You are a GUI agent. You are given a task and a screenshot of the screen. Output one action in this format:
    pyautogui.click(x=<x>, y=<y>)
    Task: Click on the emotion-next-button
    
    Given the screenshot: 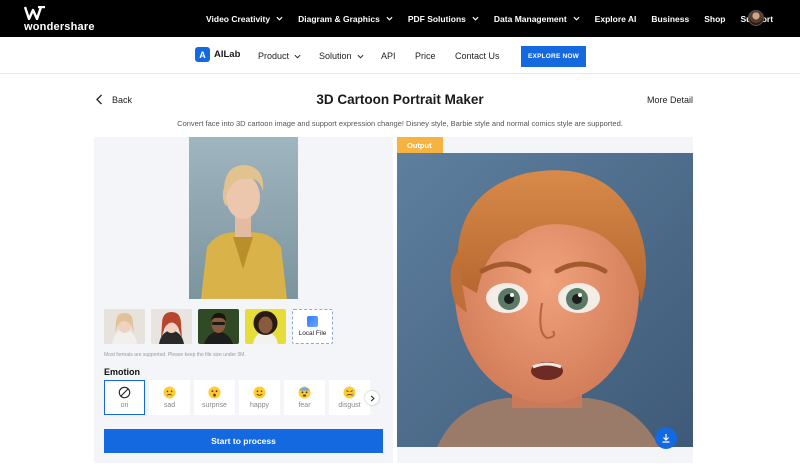 What is the action you would take?
    pyautogui.click(x=372, y=398)
    